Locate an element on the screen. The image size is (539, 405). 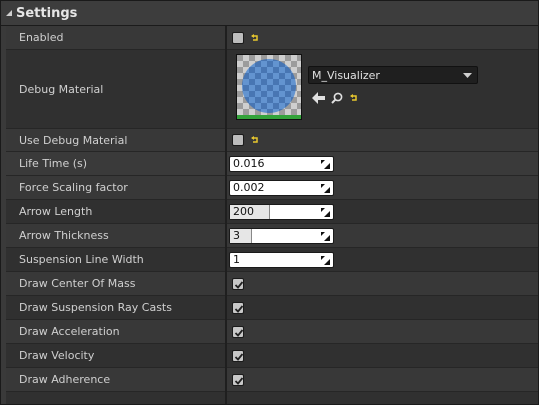
draw-suspension-ray-casts-label: Draw Suspension Ray Casts is located at coordinates (95, 307).